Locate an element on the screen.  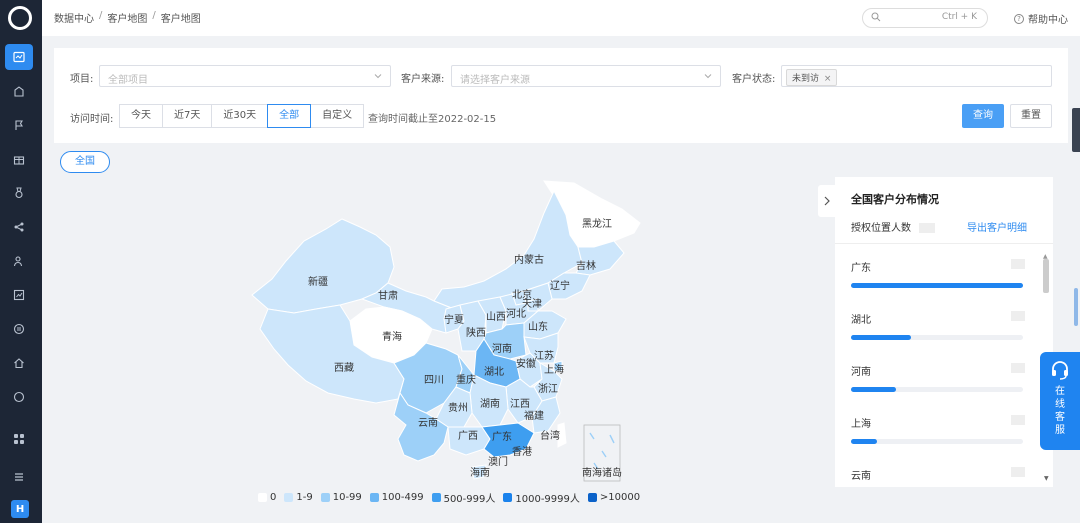
province-label: 黑龙江 is located at coordinates (597, 223).